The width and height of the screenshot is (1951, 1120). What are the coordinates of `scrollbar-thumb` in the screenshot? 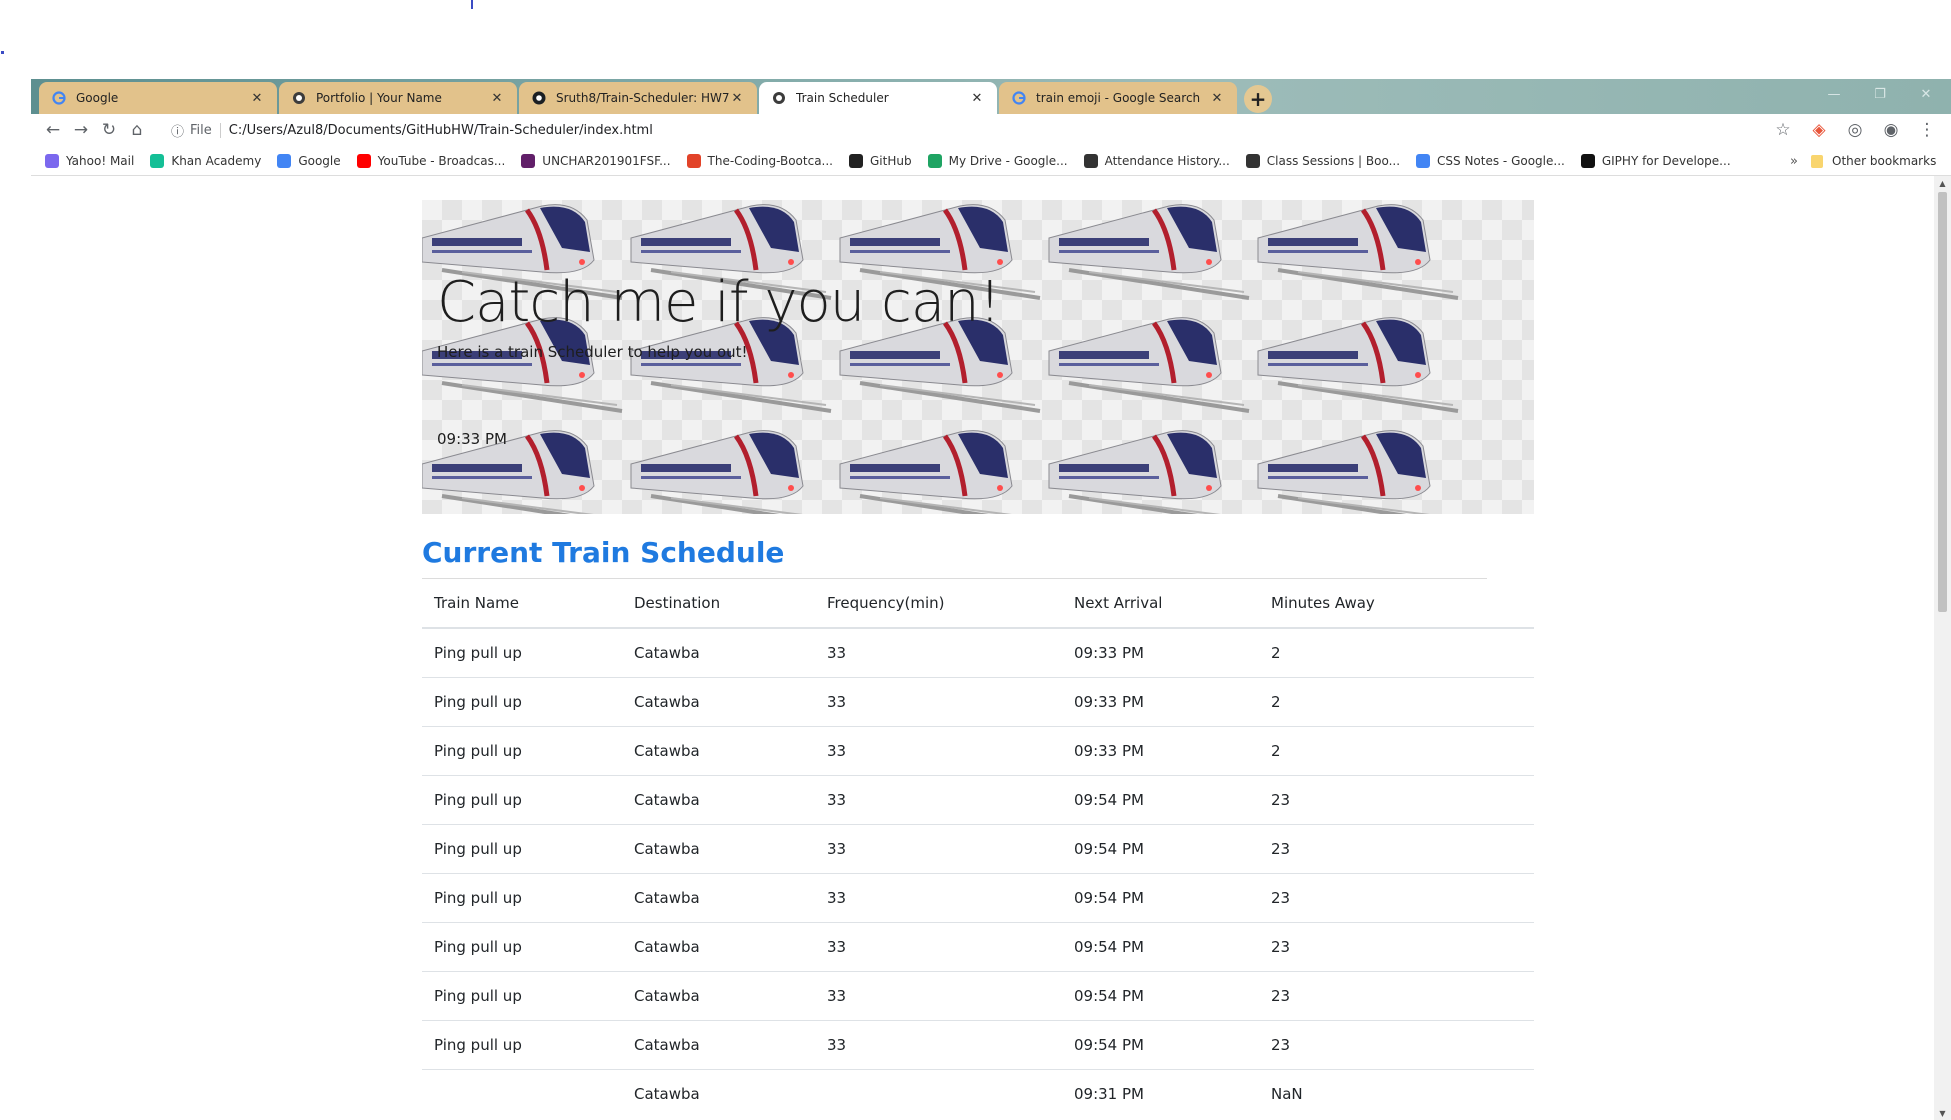 It's located at (1942, 402).